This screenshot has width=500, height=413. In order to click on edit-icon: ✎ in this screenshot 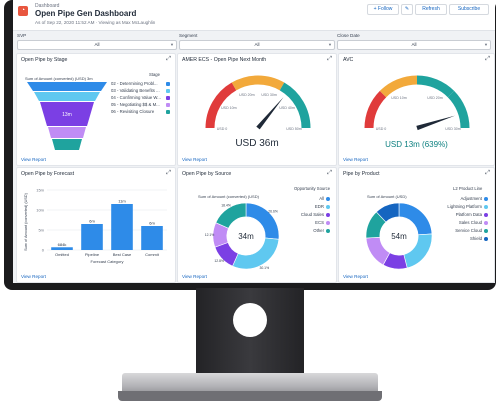, I will do `click(407, 9)`.